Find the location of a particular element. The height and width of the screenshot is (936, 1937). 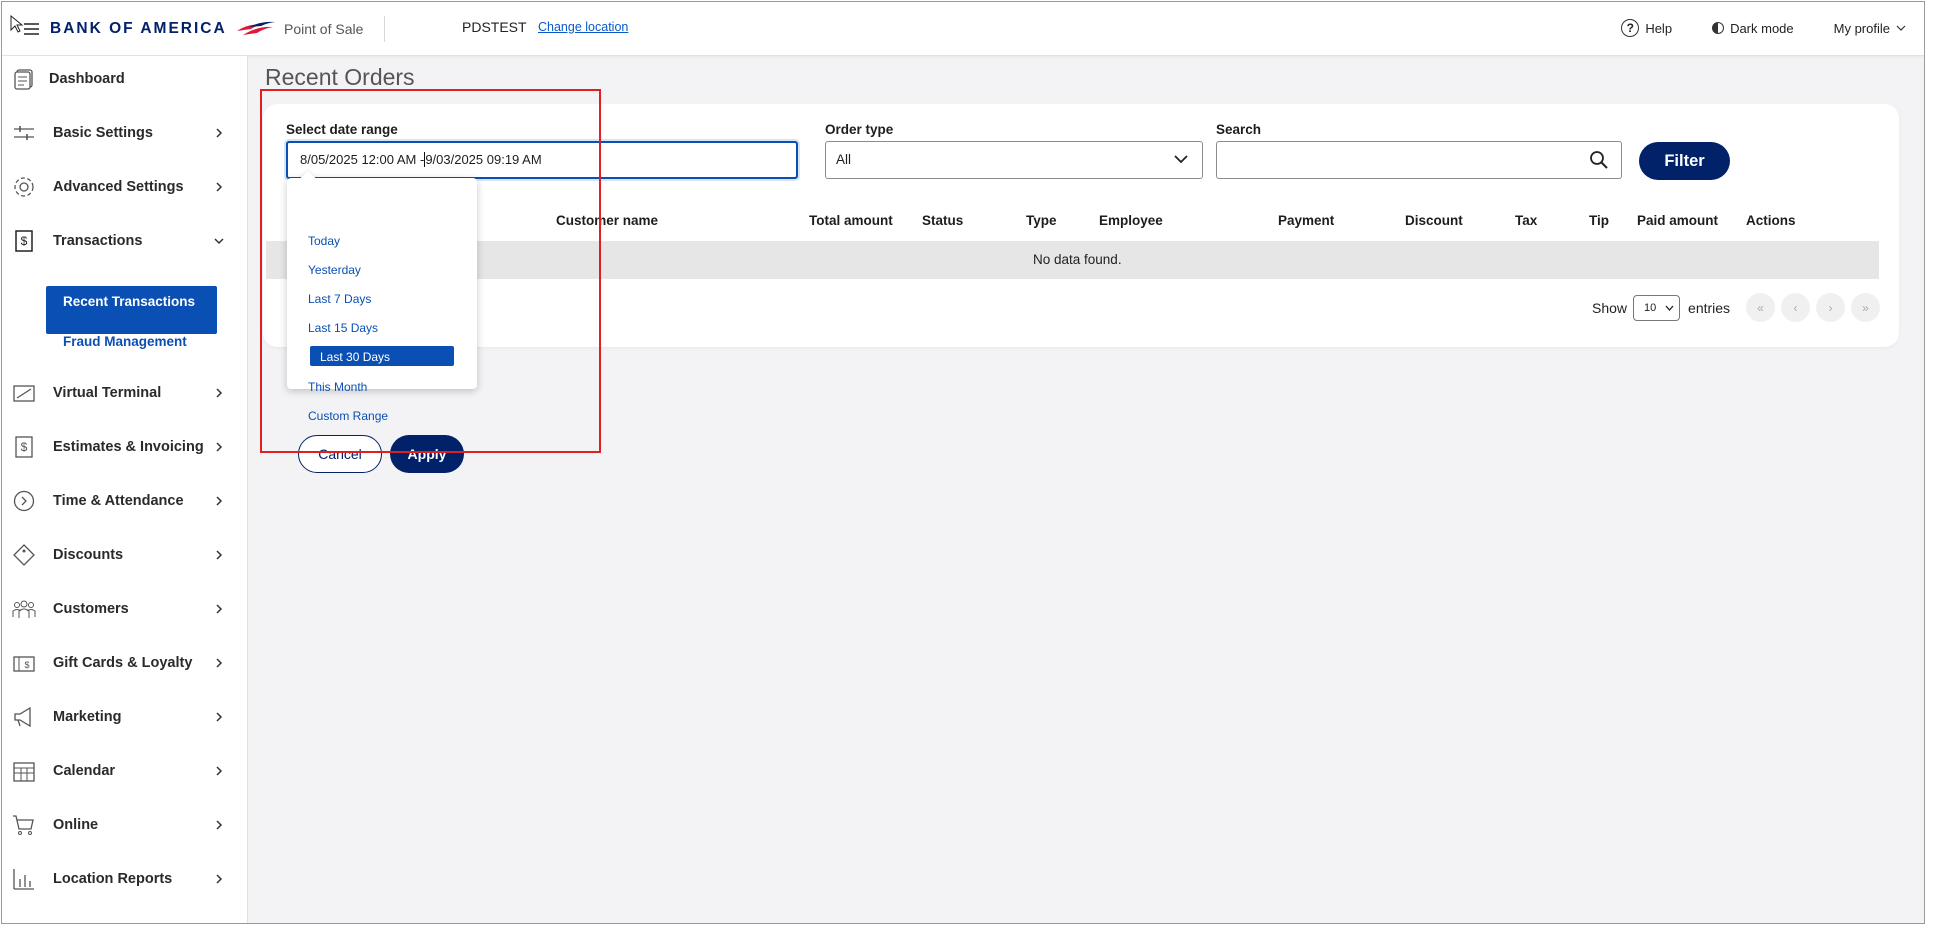

profile-menu: My profile is located at coordinates (1870, 28).